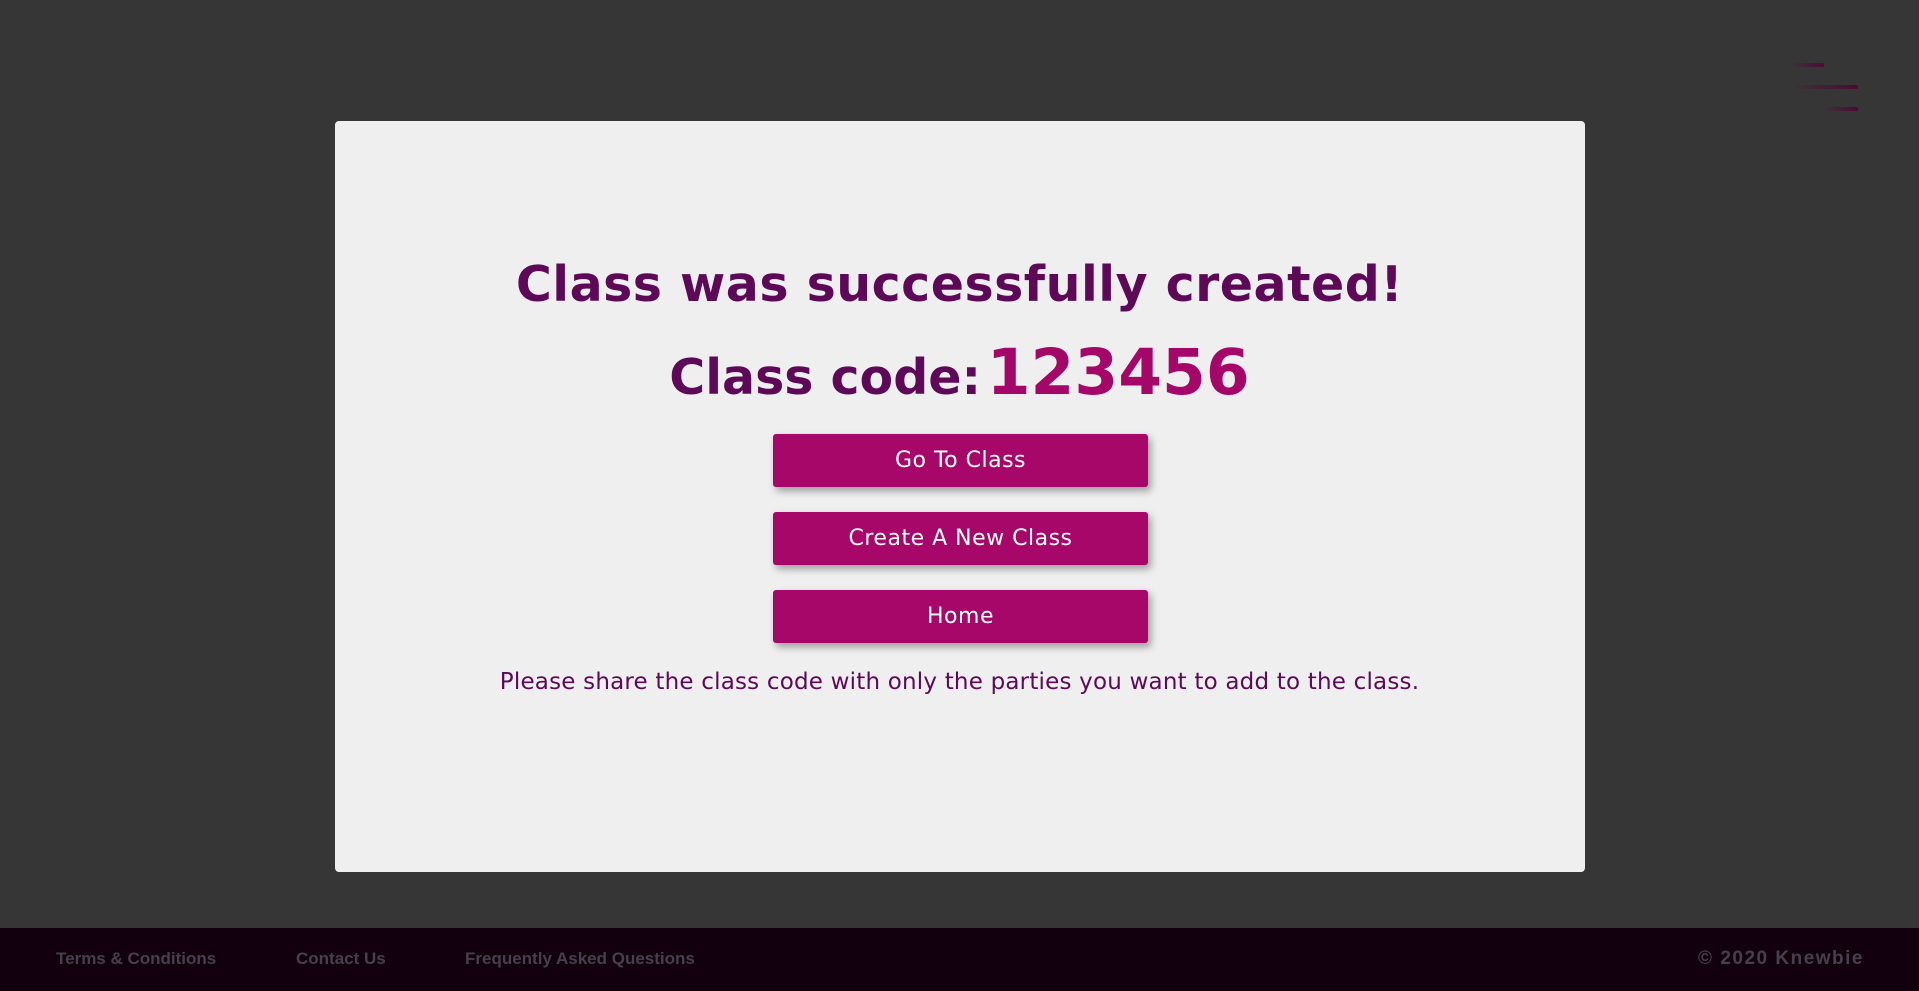 The height and width of the screenshot is (991, 1919). Describe the element at coordinates (580, 959) in the screenshot. I see `footer-link-faq: Frequently Asked Questions` at that location.